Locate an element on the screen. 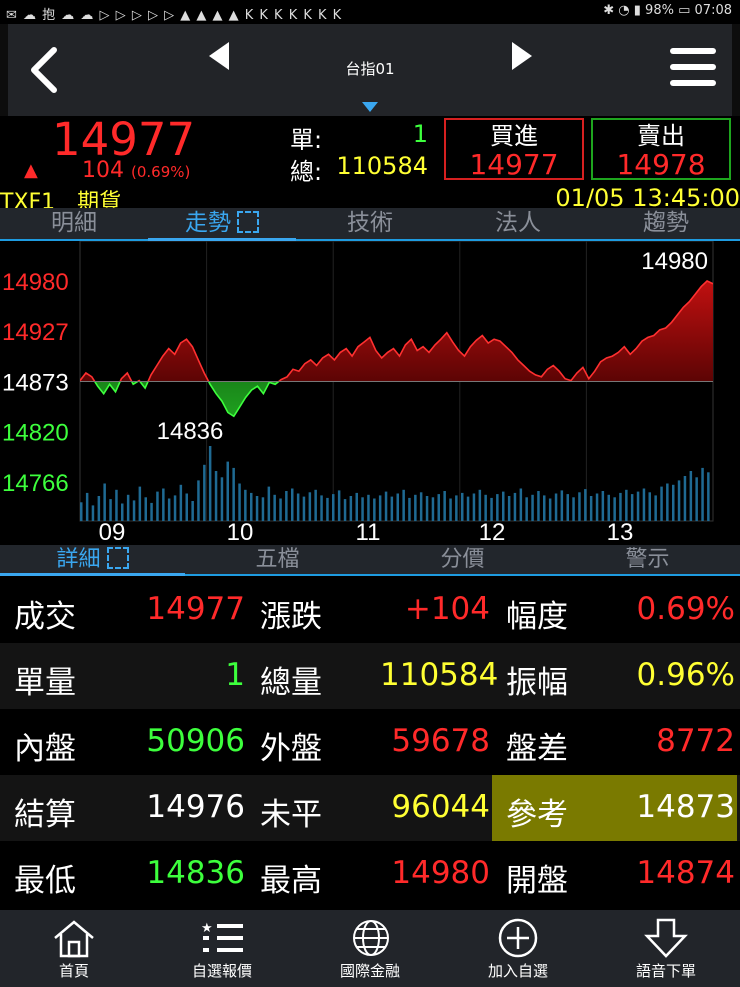 The width and height of the screenshot is (740, 987). tab-tendency: 趨勢 is located at coordinates (666, 223).